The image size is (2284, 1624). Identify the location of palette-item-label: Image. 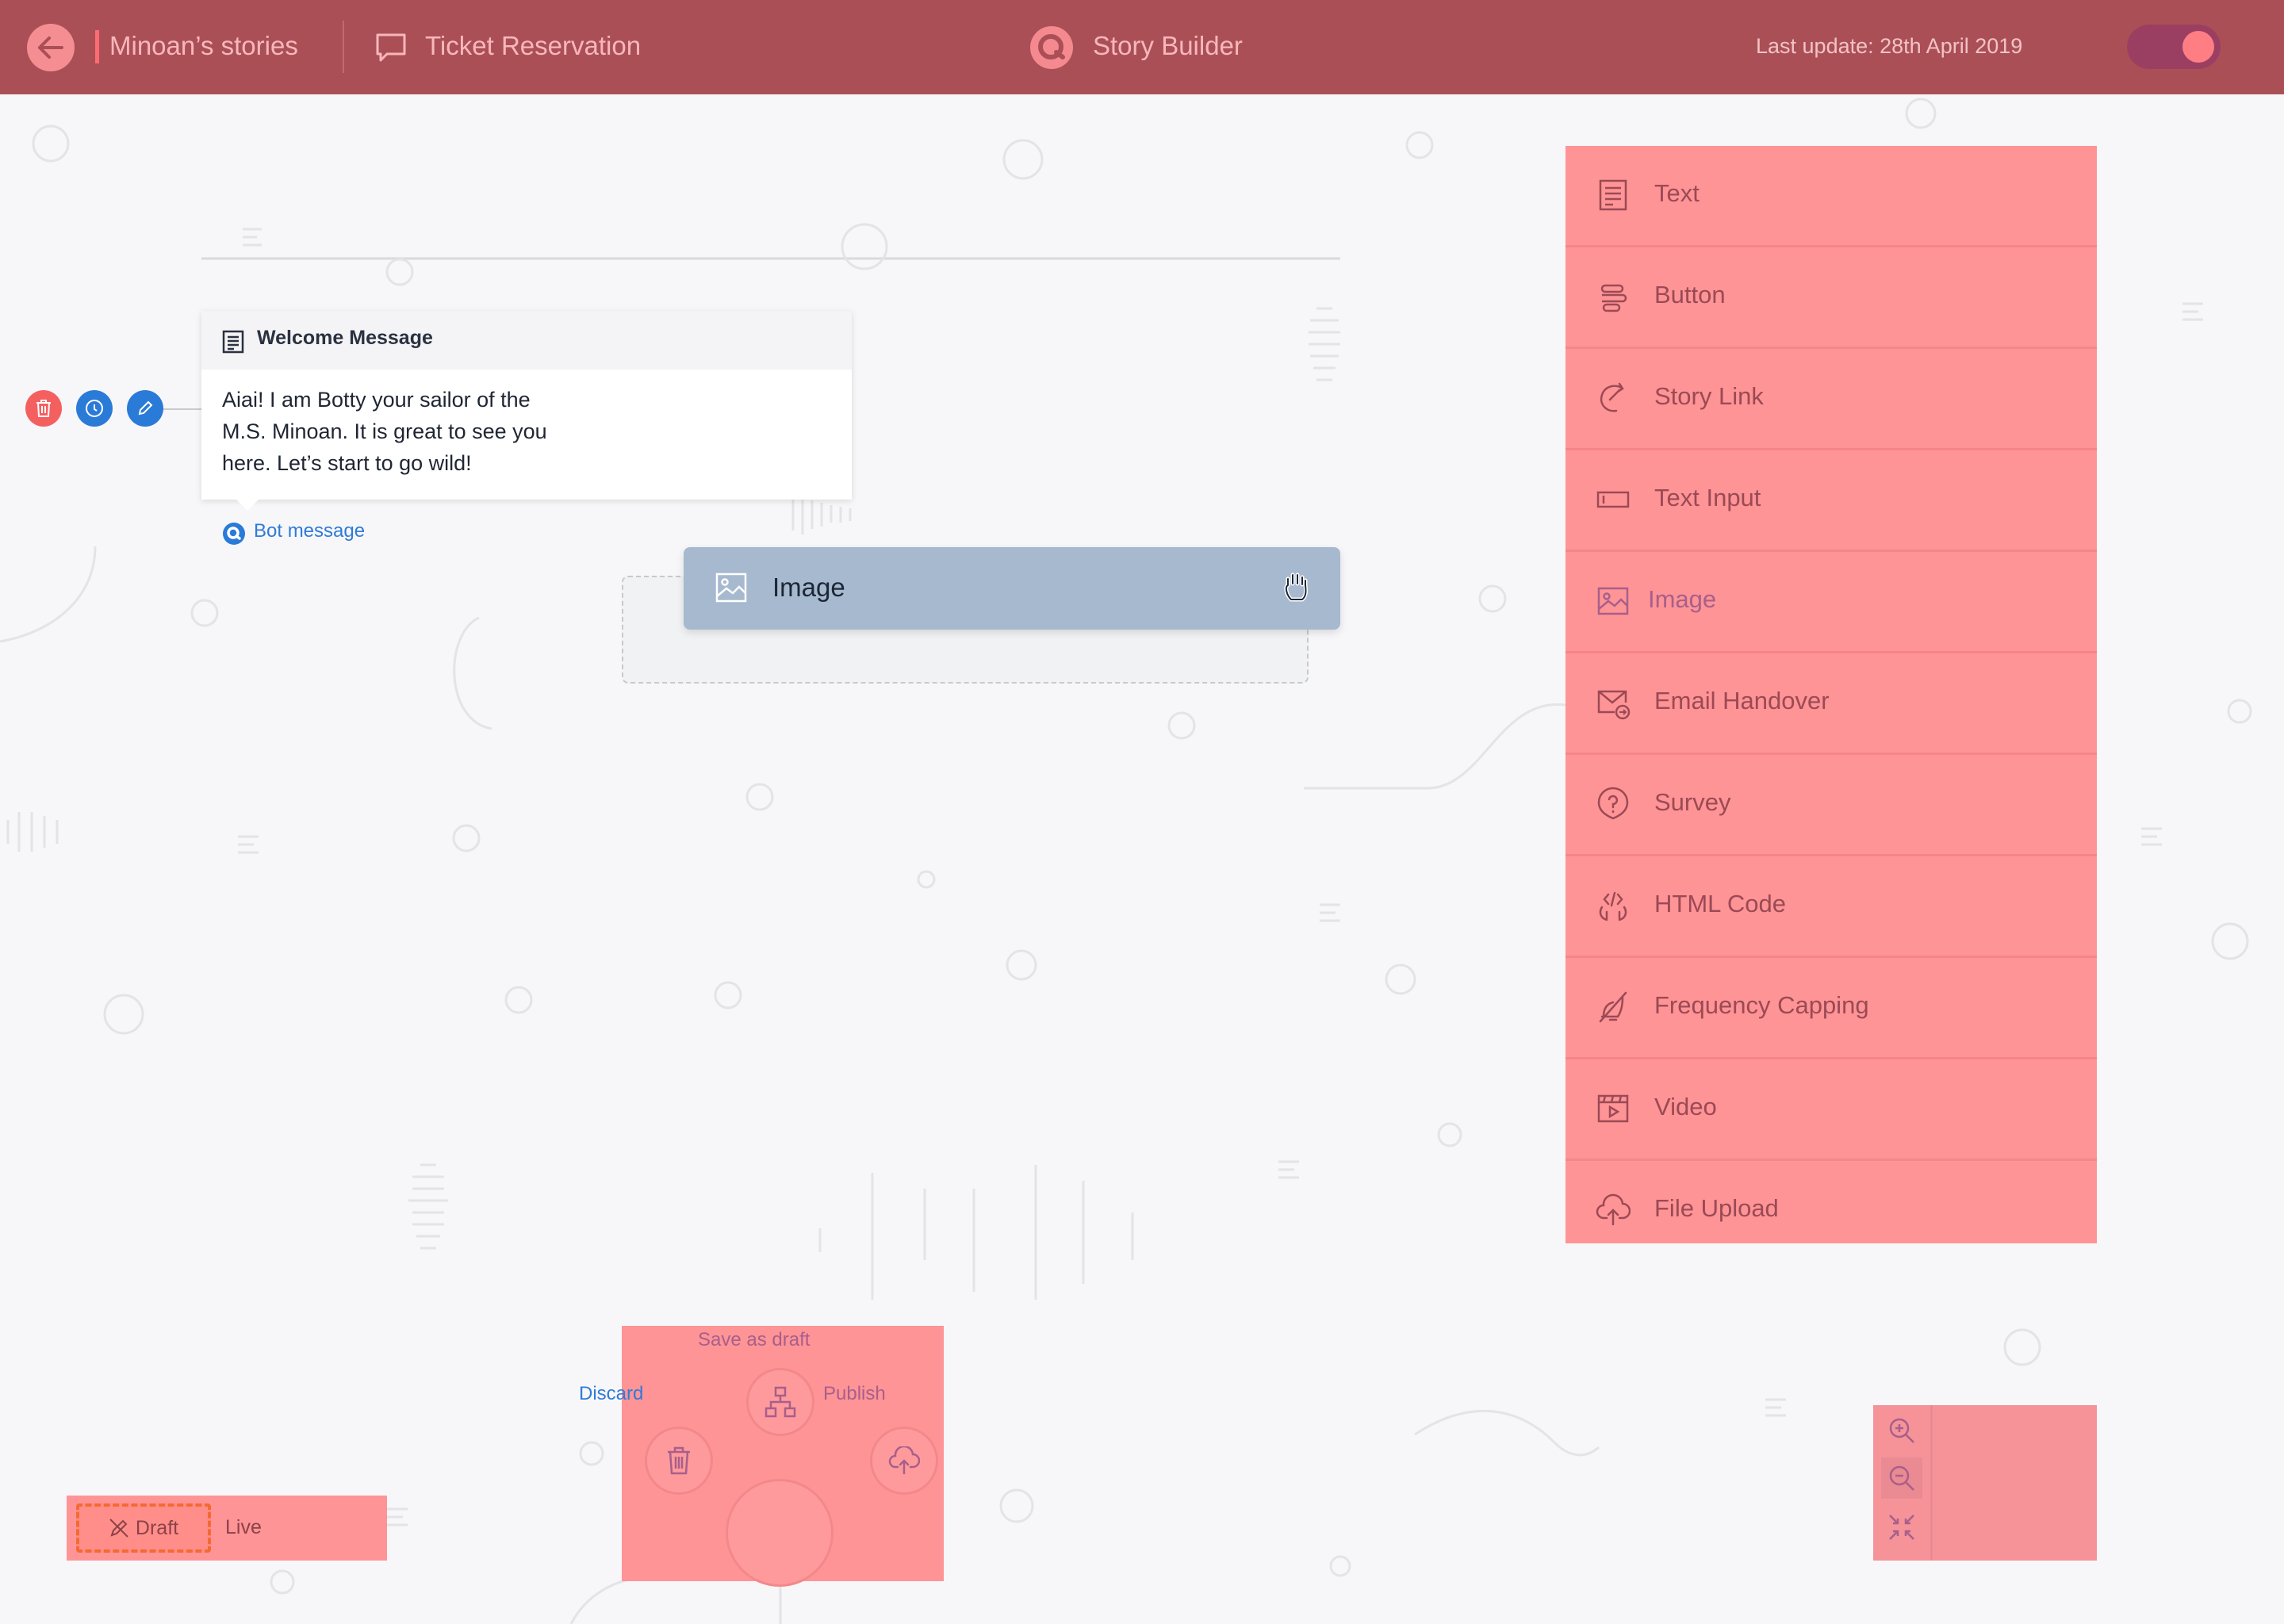
(1682, 599).